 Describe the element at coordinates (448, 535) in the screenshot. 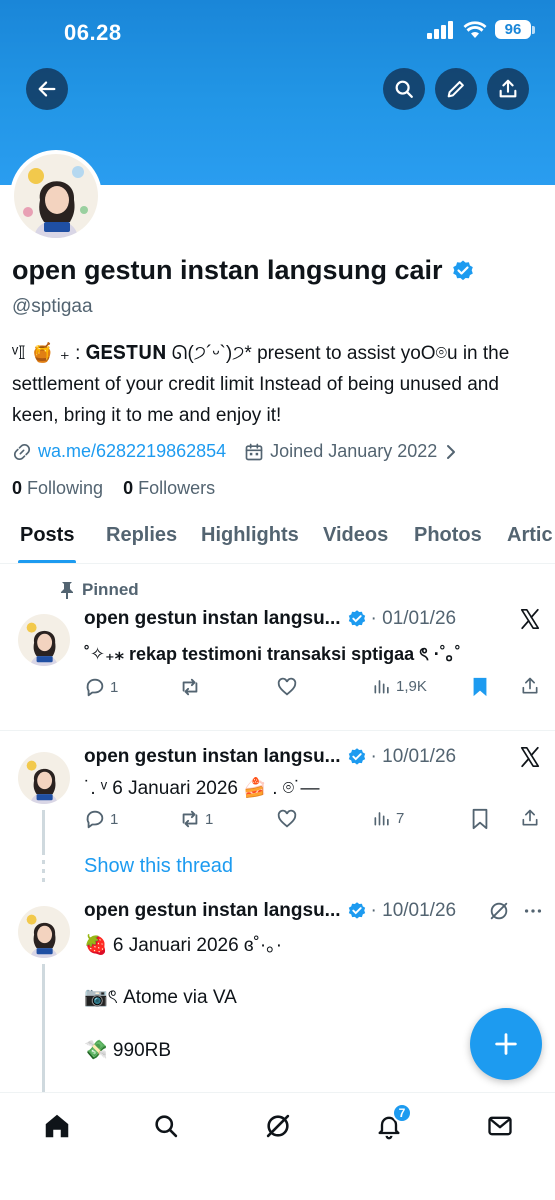

I see `tab-photos: Photos` at that location.